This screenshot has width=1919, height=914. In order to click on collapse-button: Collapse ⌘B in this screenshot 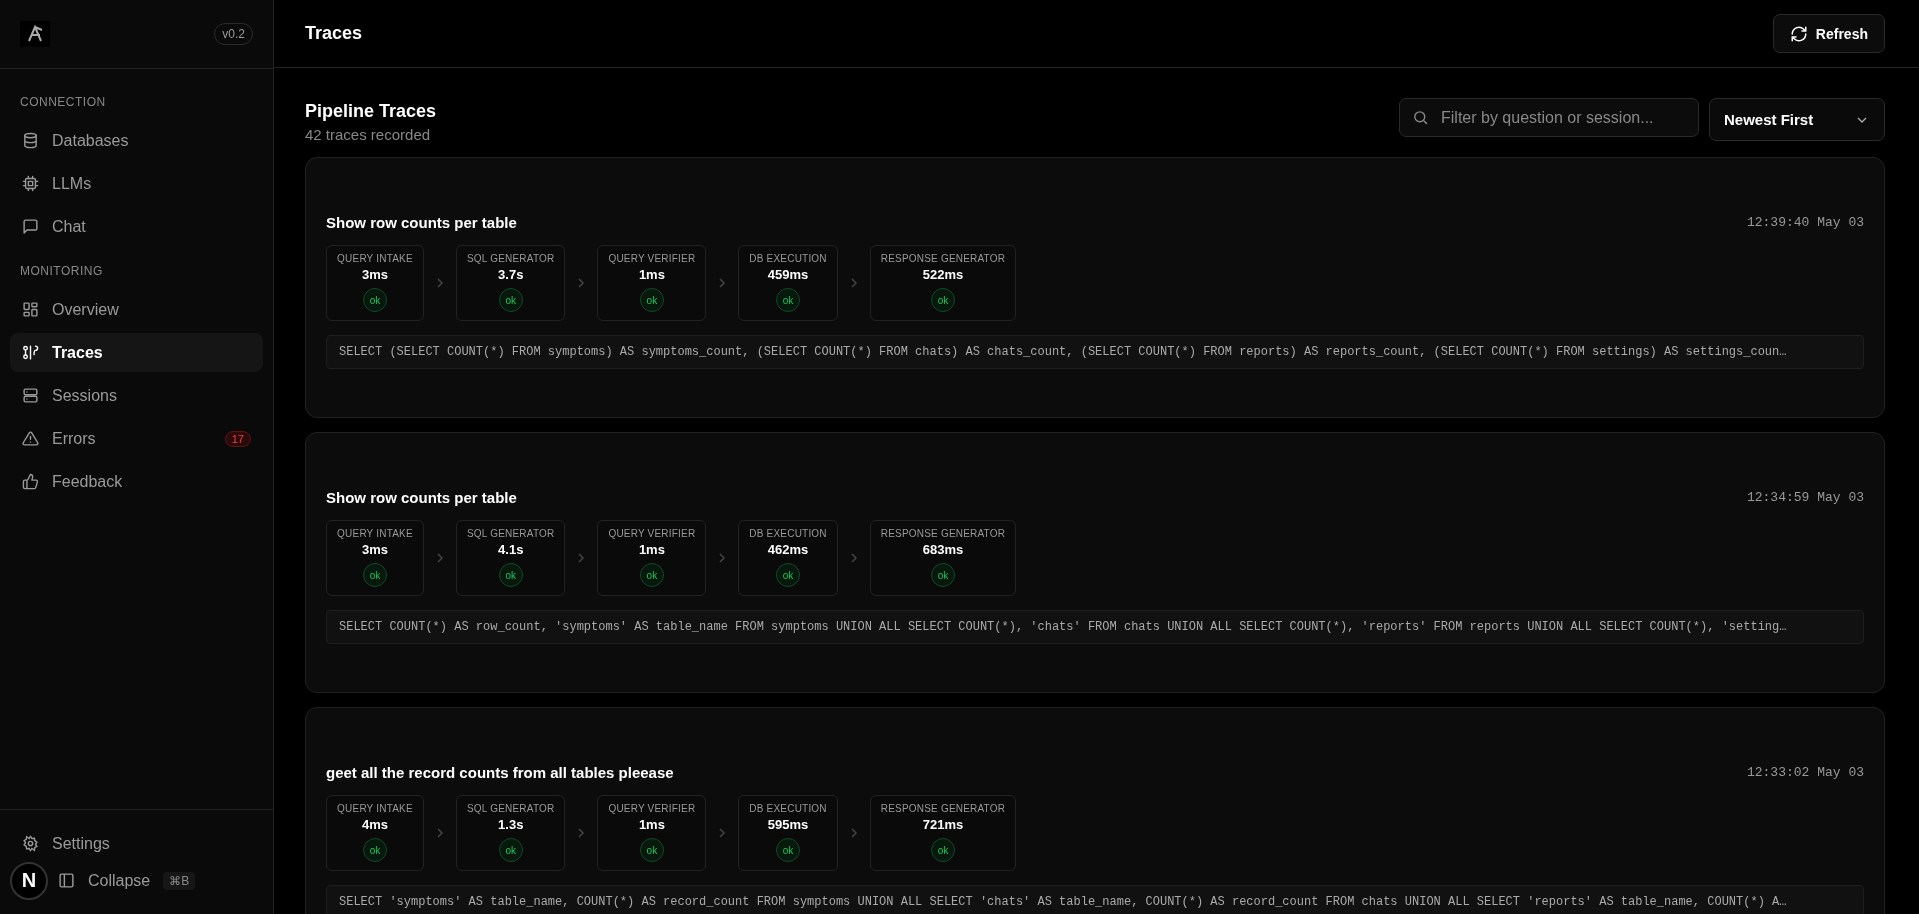, I will do `click(130, 880)`.